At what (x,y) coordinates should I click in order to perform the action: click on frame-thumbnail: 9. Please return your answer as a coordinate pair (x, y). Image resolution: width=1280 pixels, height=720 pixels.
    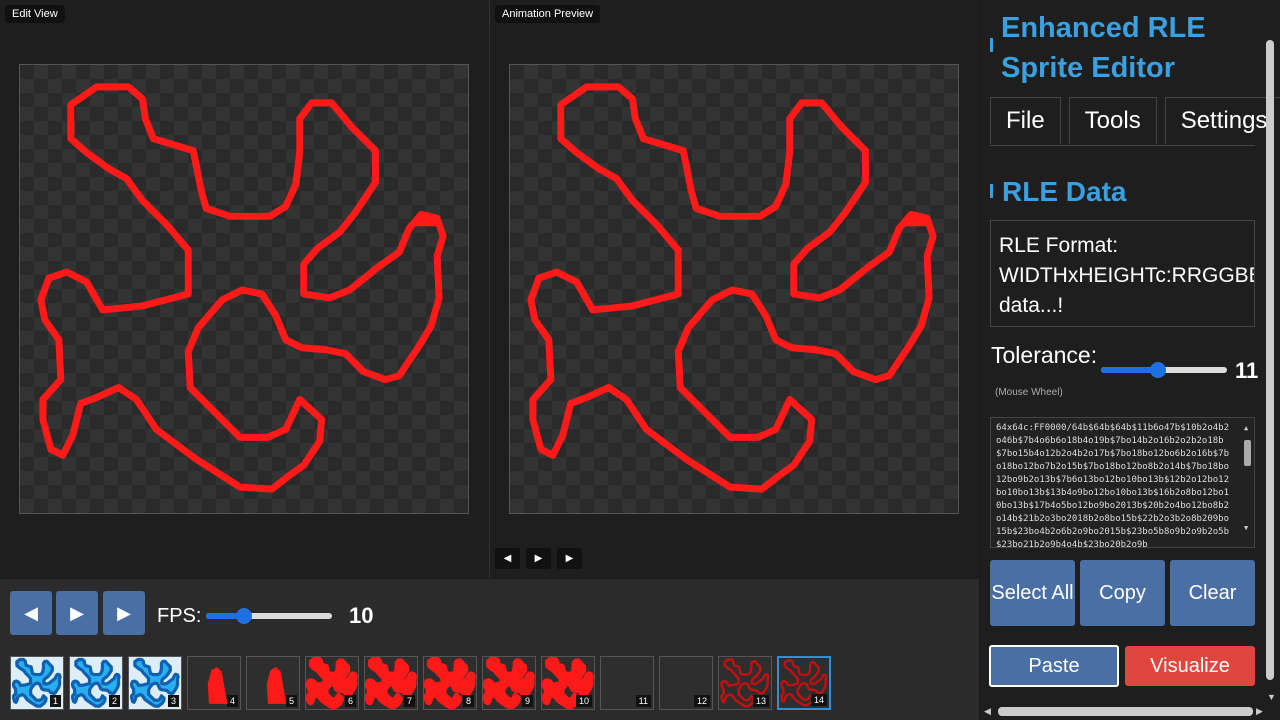
    Looking at the image, I should click on (509, 683).